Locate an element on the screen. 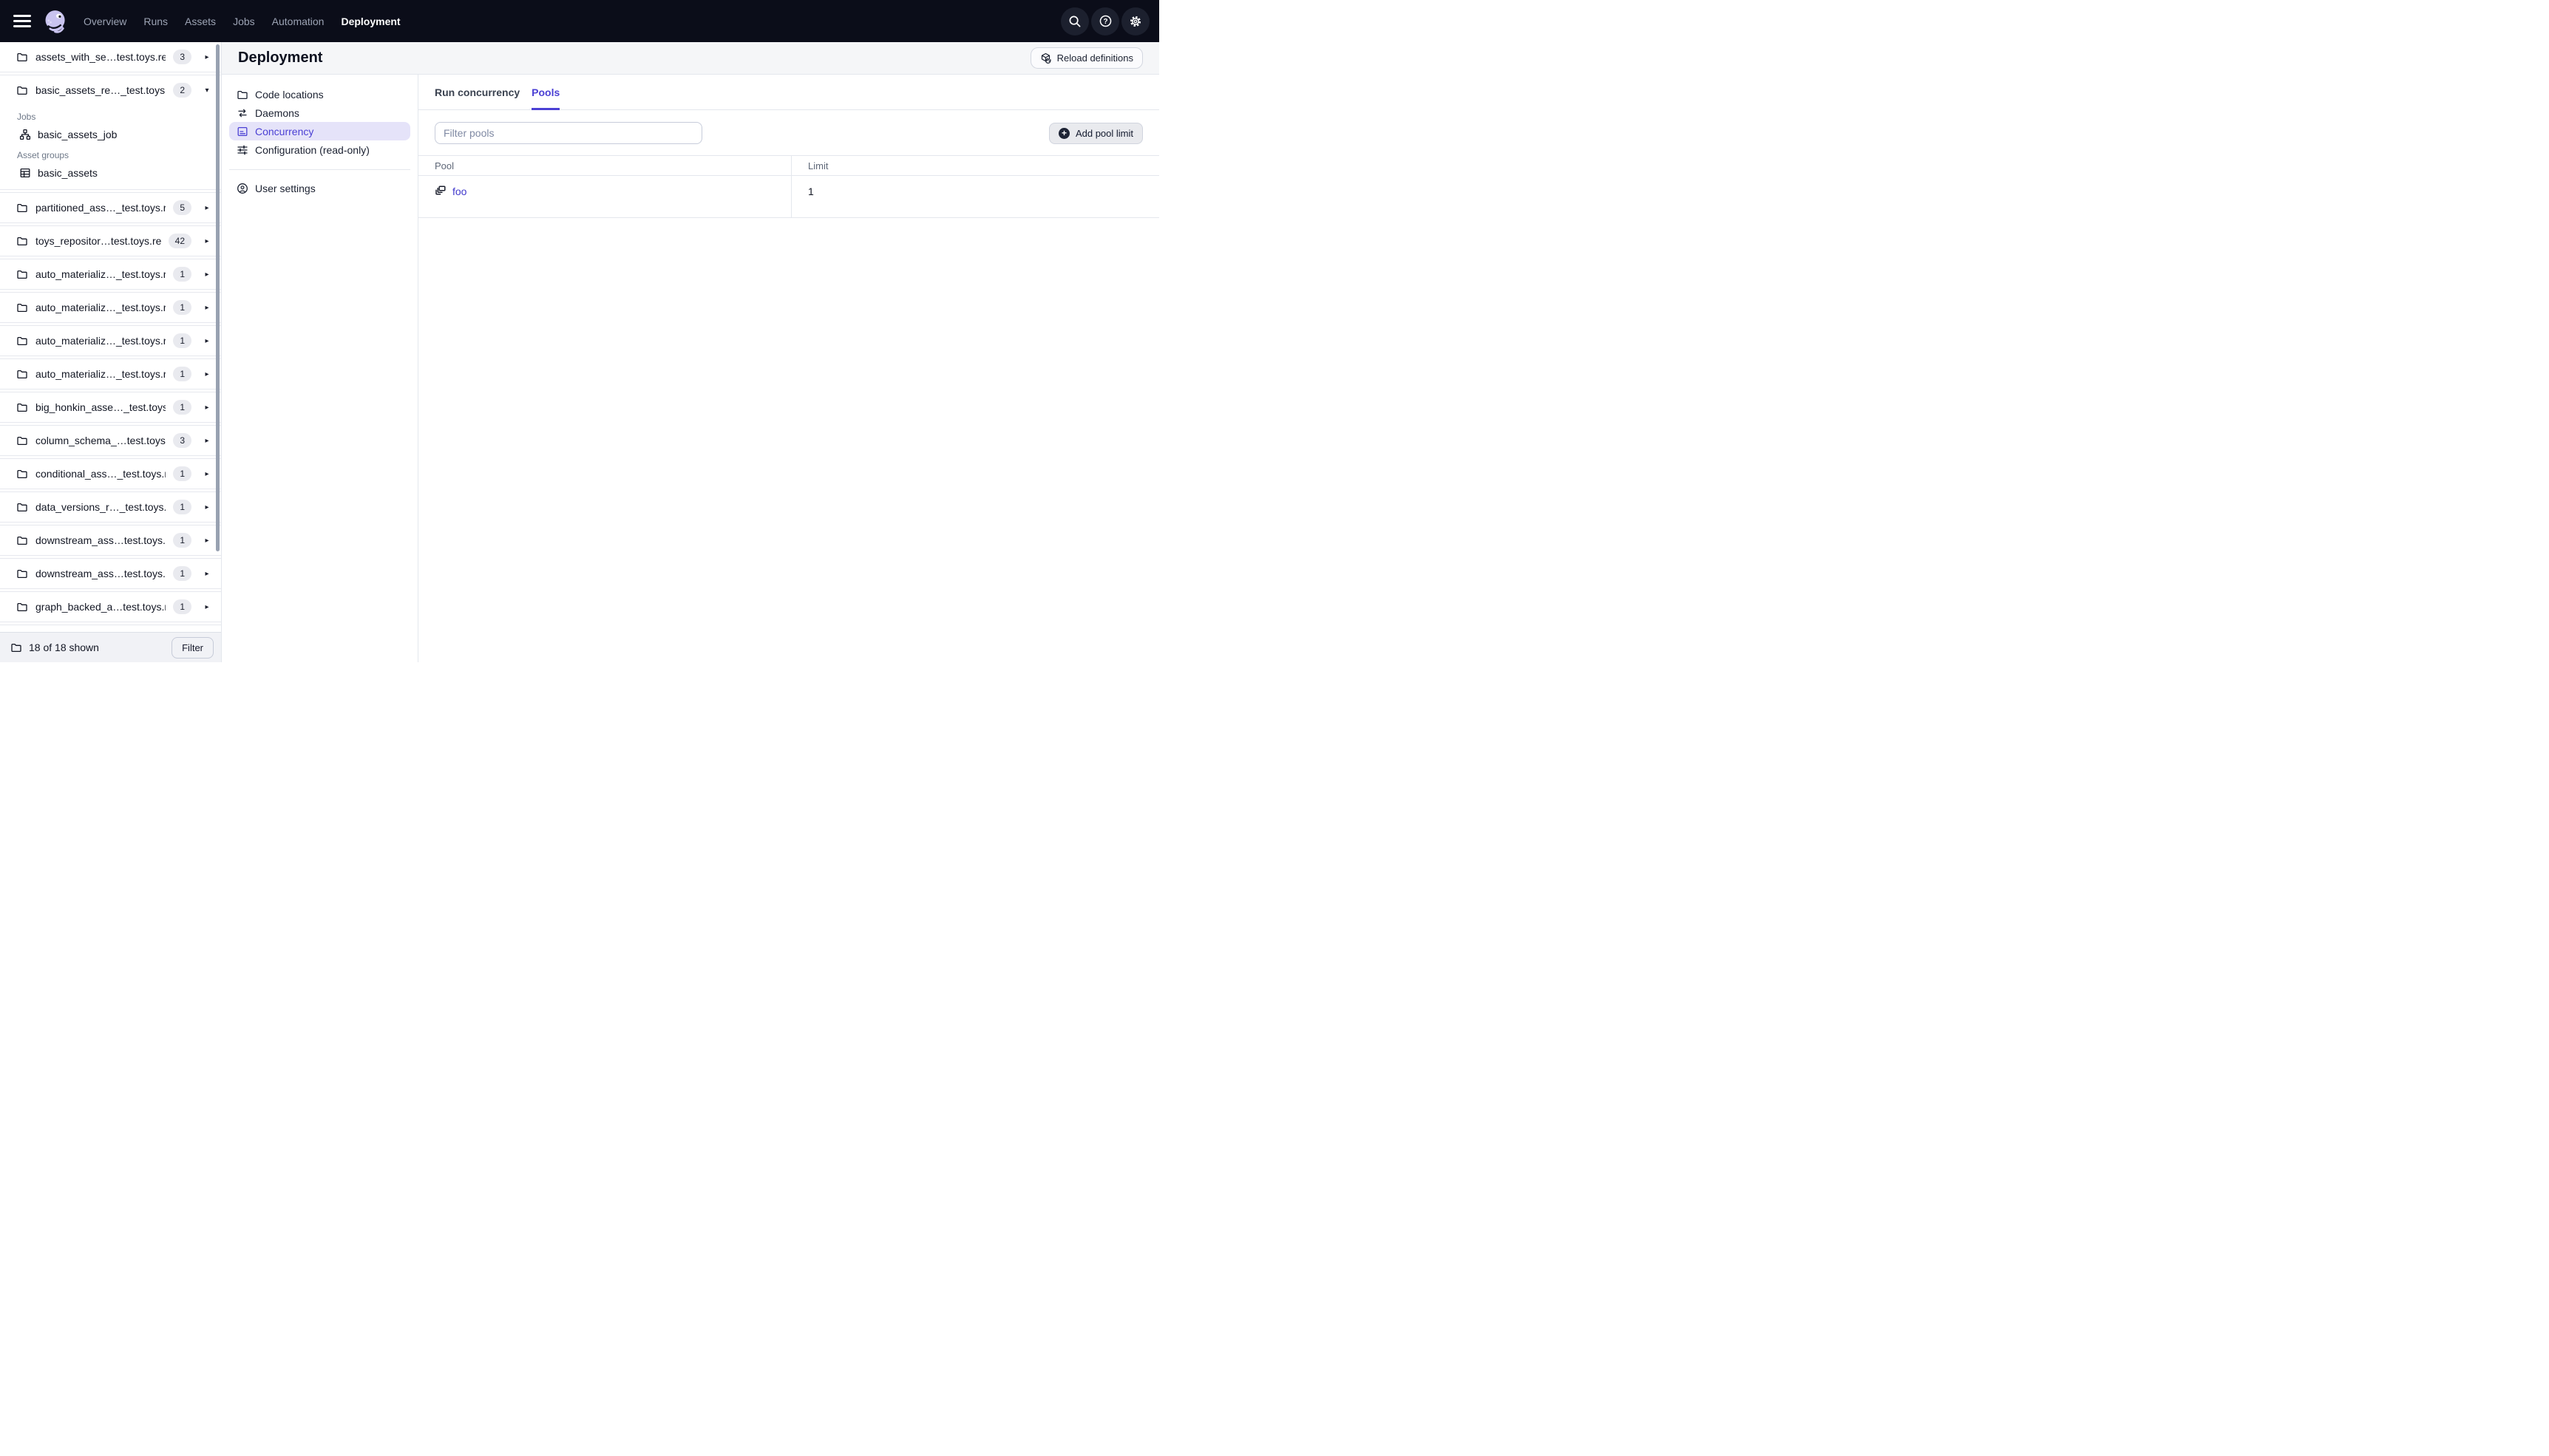  sidebar-repo-row: toys_repositor…test.toys.repo 42 ▸ is located at coordinates (110, 241).